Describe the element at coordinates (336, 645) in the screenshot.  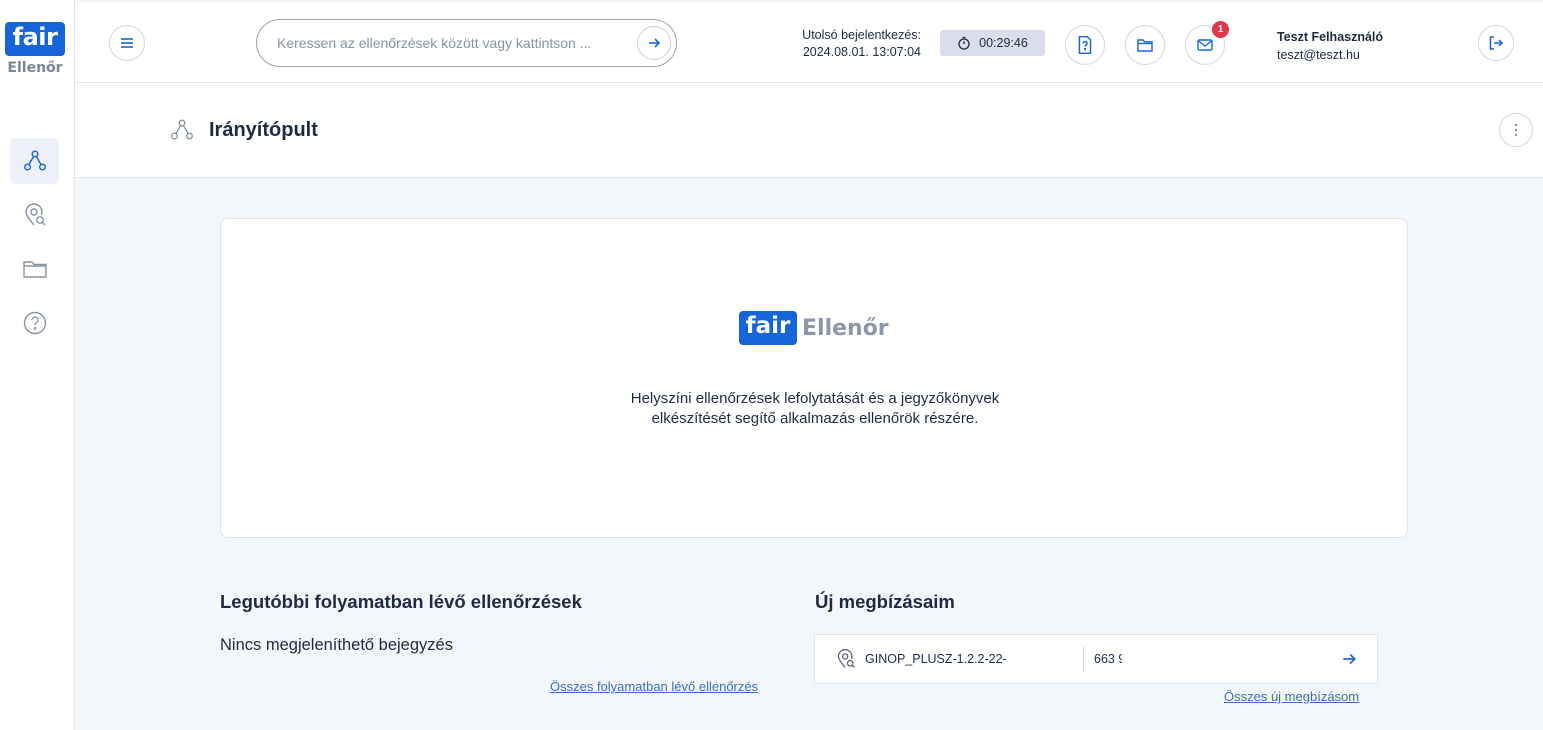
I see `recent-inspections-empty: Nincs megjeleníthető bejegyzés` at that location.